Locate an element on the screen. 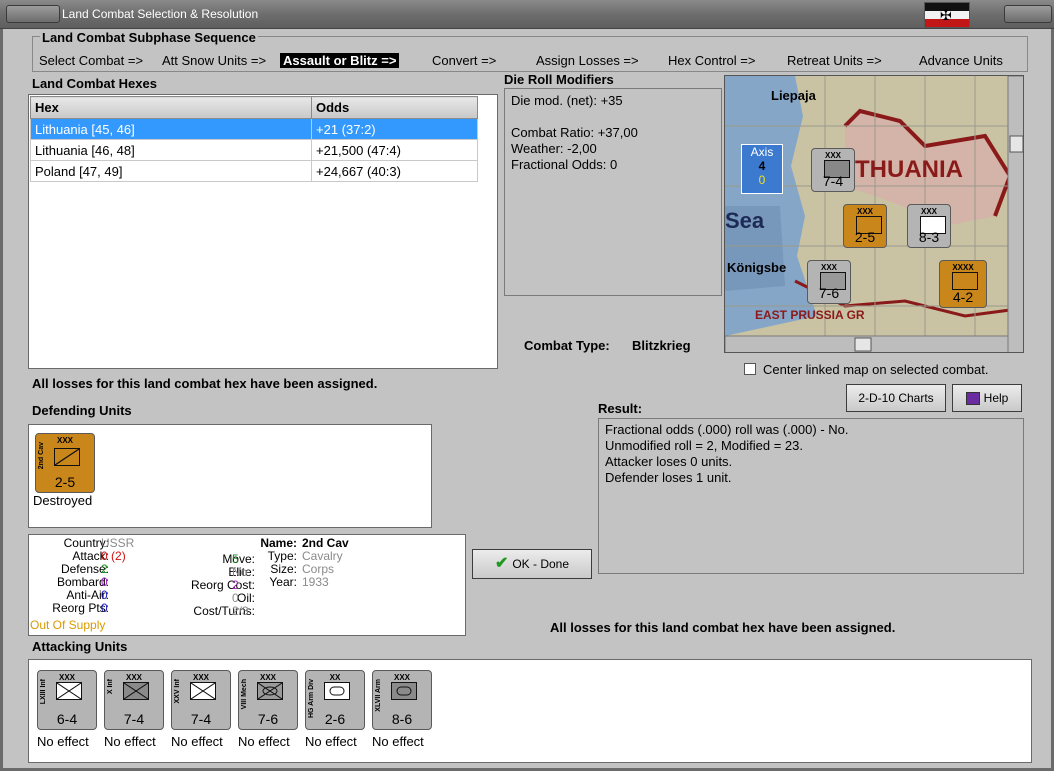 Image resolution: width=1054 pixels, height=771 pixels. reorgpts-value: 0 is located at coordinates (104, 608).